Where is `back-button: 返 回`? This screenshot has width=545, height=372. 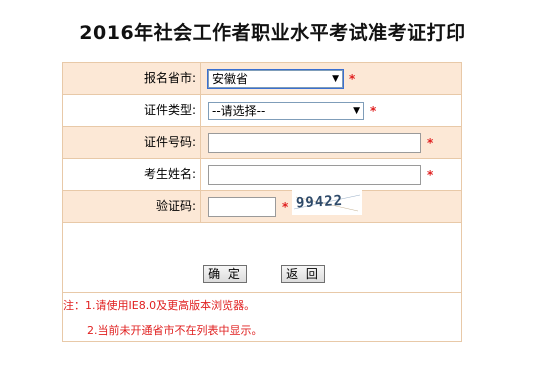 back-button: 返 回 is located at coordinates (303, 274).